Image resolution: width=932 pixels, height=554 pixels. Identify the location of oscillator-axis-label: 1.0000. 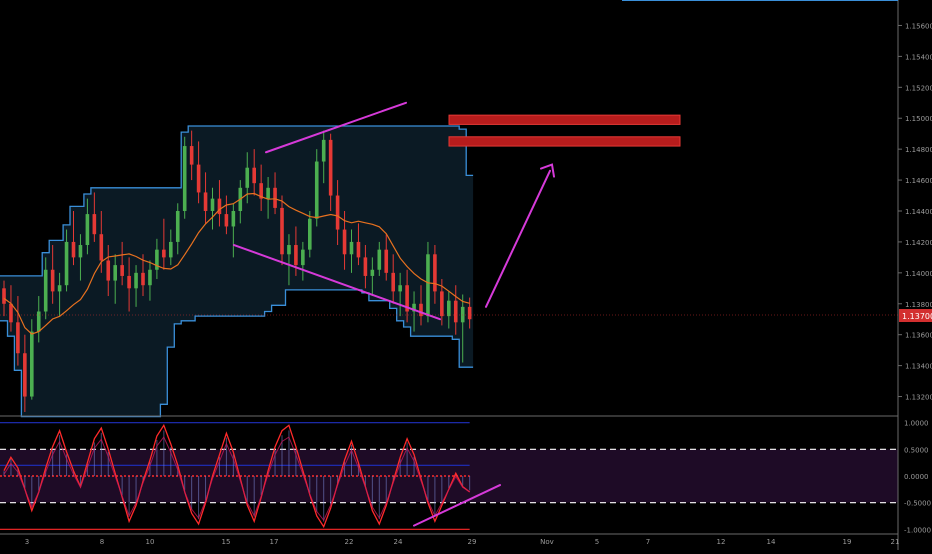
(916, 424).